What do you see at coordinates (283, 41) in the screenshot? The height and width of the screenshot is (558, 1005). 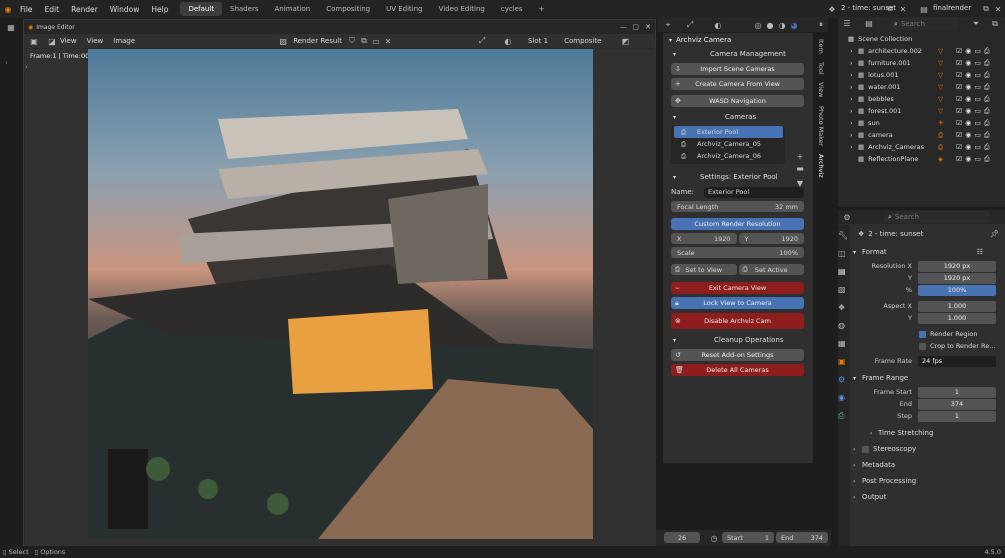 I see `image-browse-icon: ▨` at bounding box center [283, 41].